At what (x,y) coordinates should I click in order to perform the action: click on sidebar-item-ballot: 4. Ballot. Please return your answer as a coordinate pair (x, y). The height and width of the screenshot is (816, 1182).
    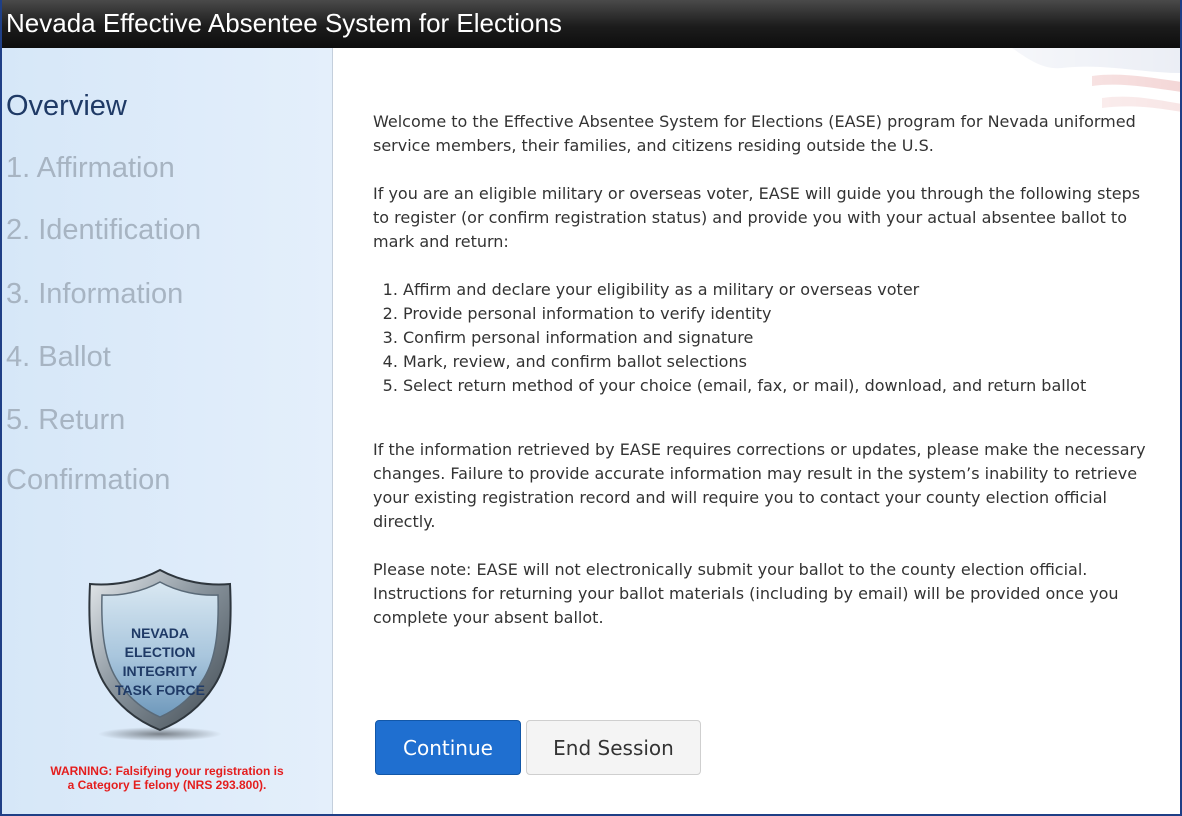
    Looking at the image, I should click on (58, 357).